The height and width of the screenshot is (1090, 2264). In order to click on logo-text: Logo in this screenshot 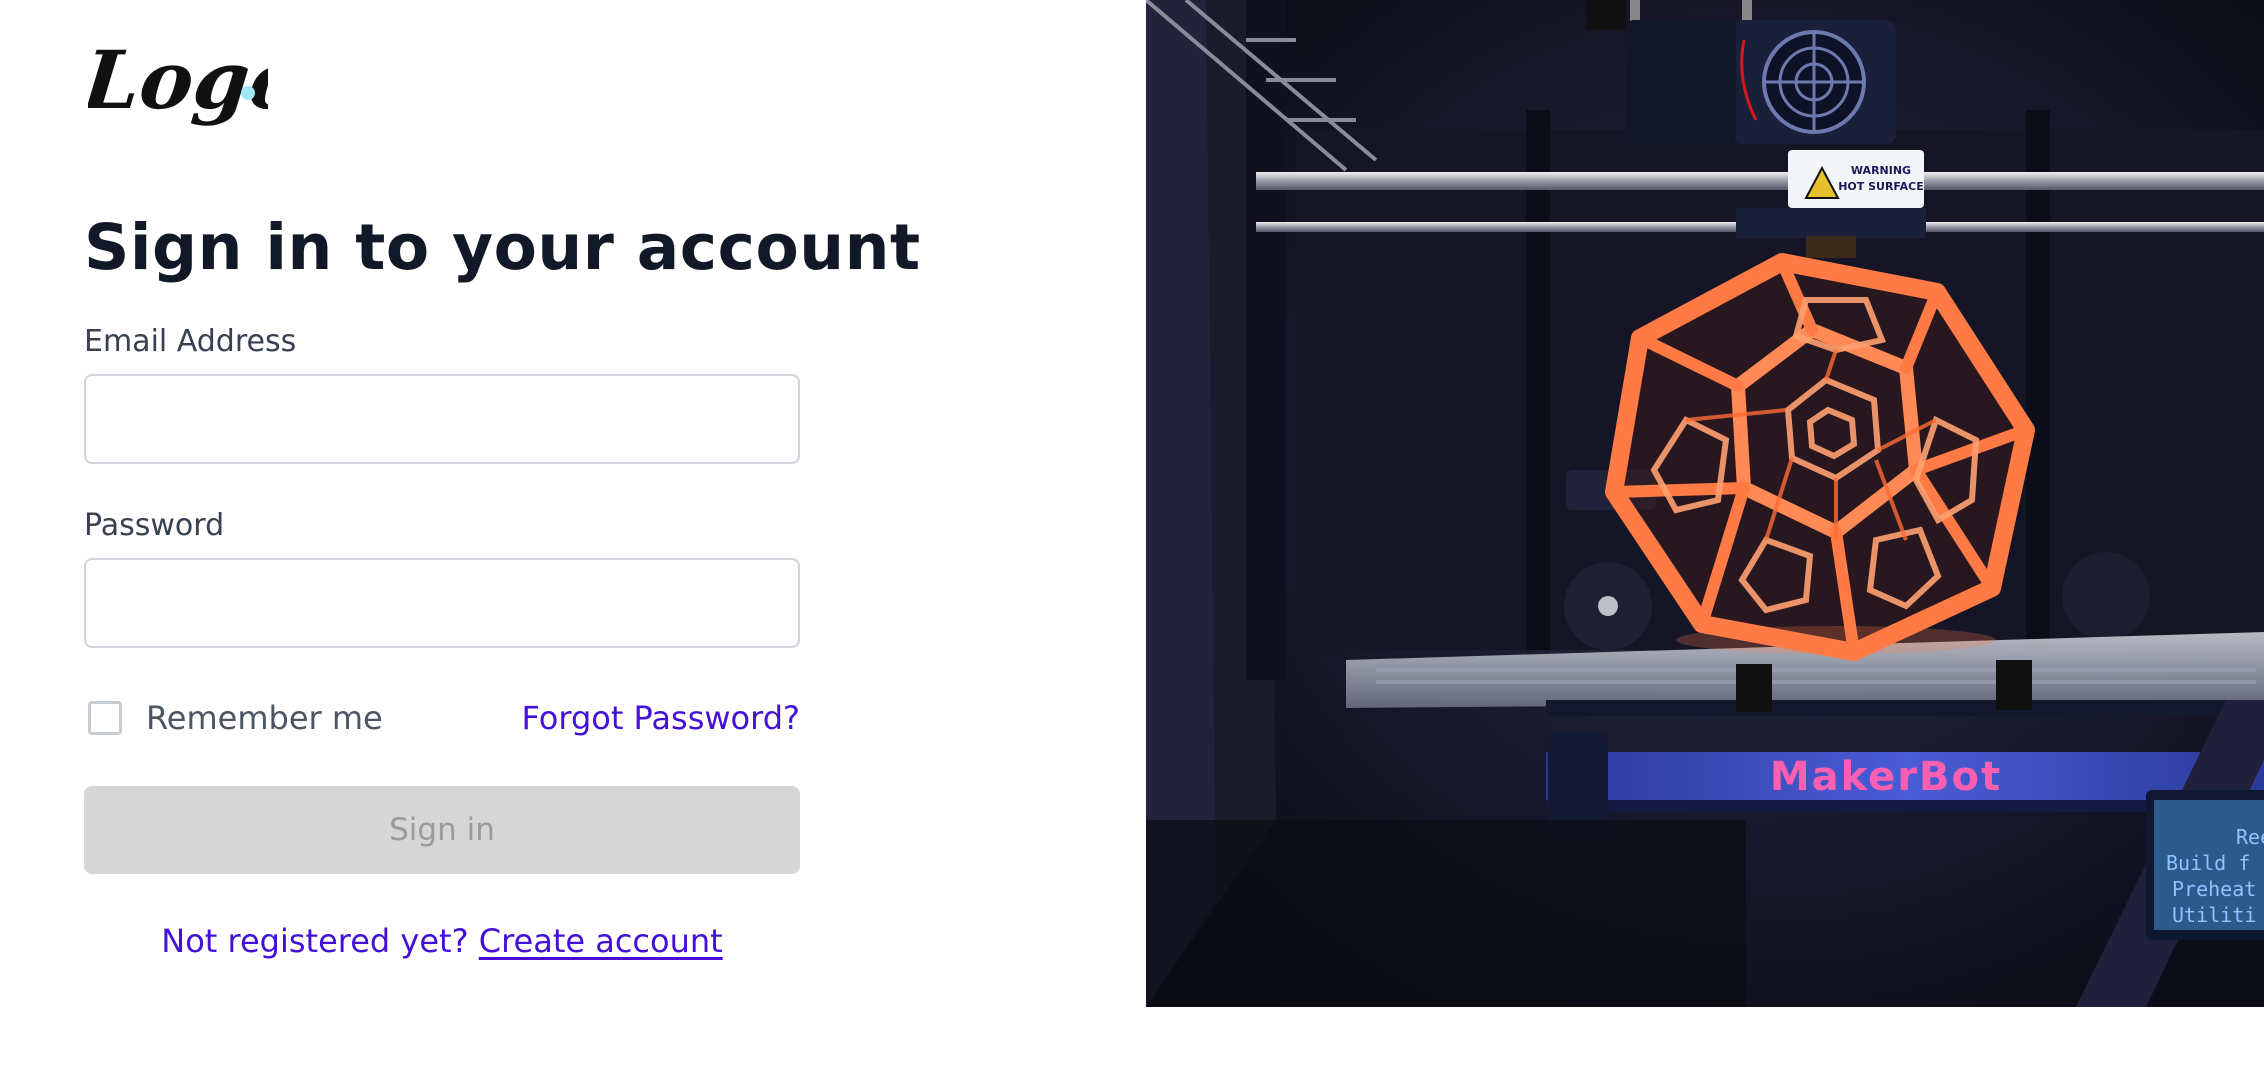, I will do `click(178, 80)`.